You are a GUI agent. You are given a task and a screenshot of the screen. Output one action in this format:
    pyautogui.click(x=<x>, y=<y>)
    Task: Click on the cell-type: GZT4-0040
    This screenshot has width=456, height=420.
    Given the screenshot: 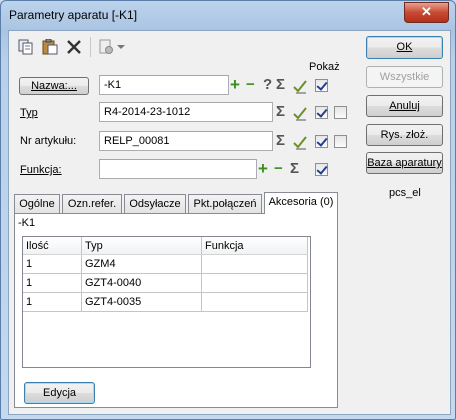 What is the action you would take?
    pyautogui.click(x=141, y=283)
    